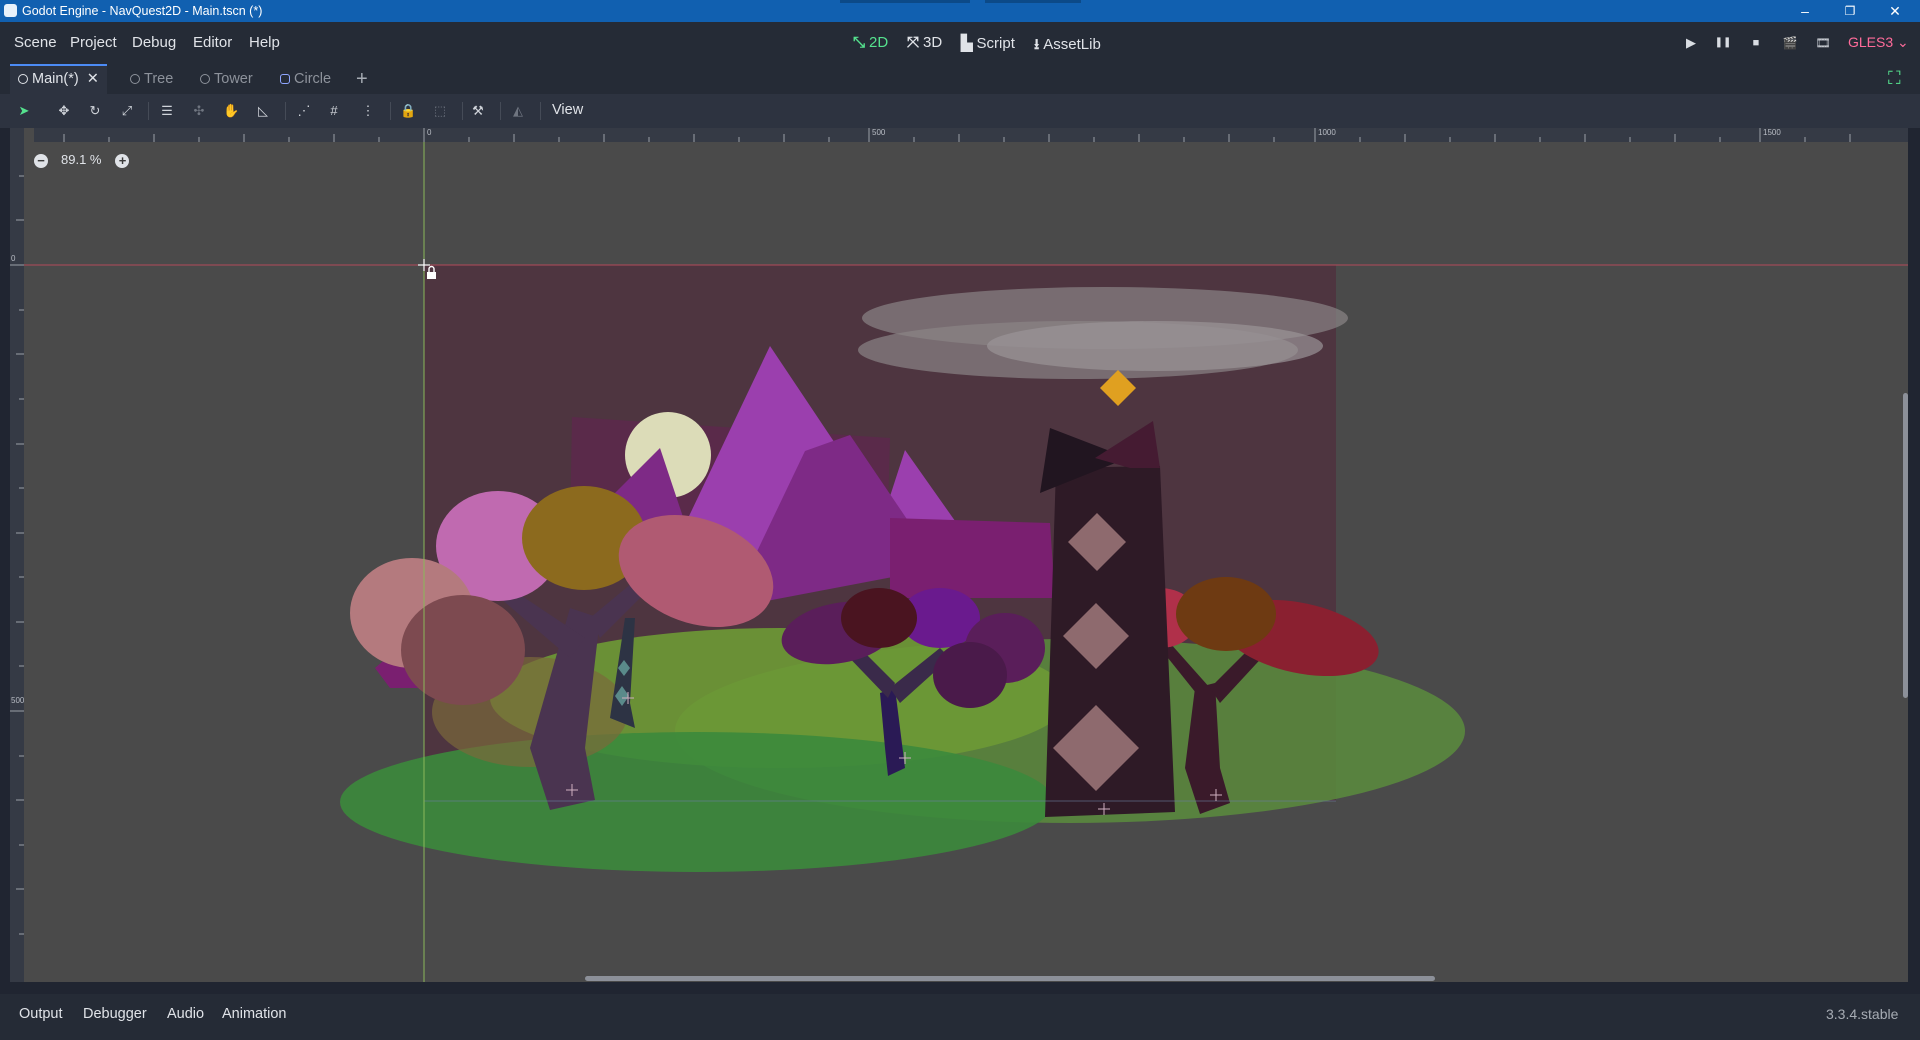  I want to click on camera-override-icon: ◭, so click(518, 111).